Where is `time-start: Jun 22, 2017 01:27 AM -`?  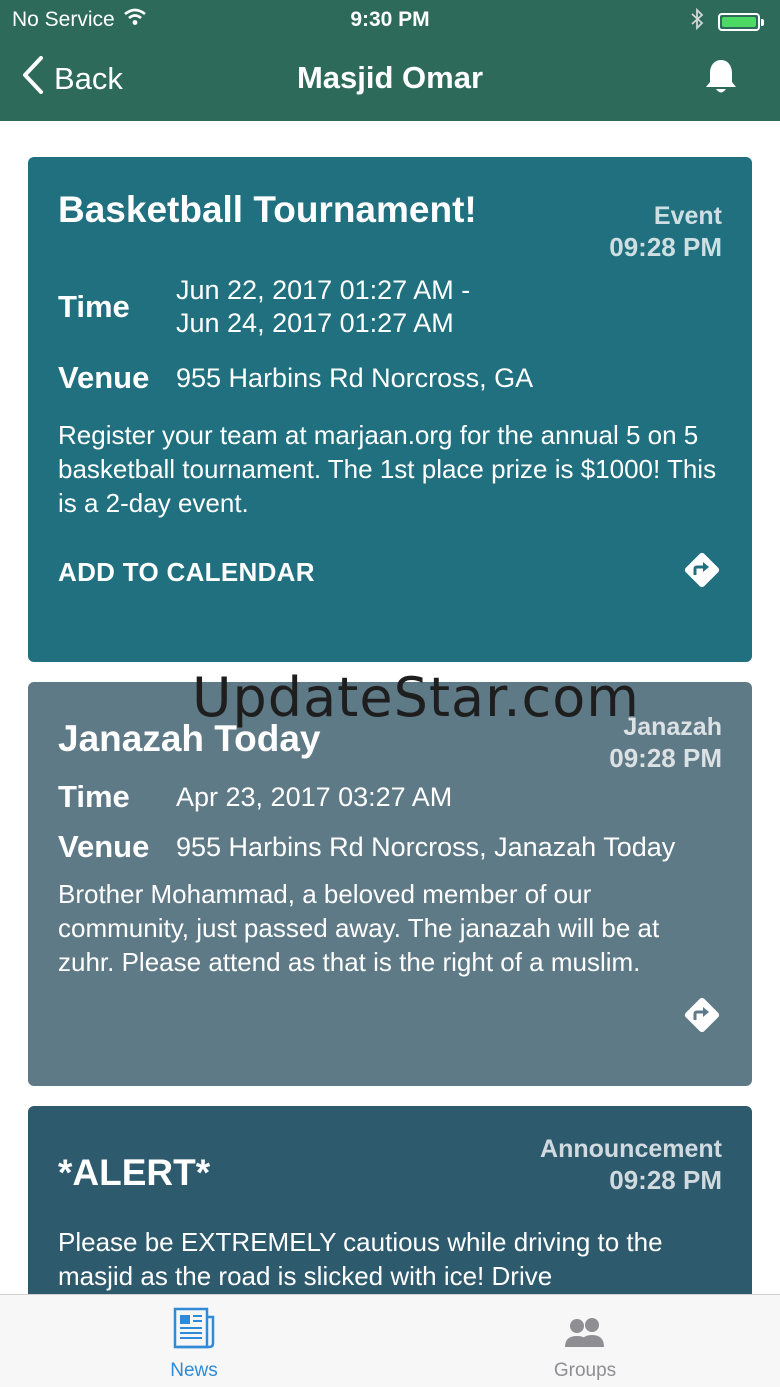 time-start: Jun 22, 2017 01:27 AM - is located at coordinates (323, 290).